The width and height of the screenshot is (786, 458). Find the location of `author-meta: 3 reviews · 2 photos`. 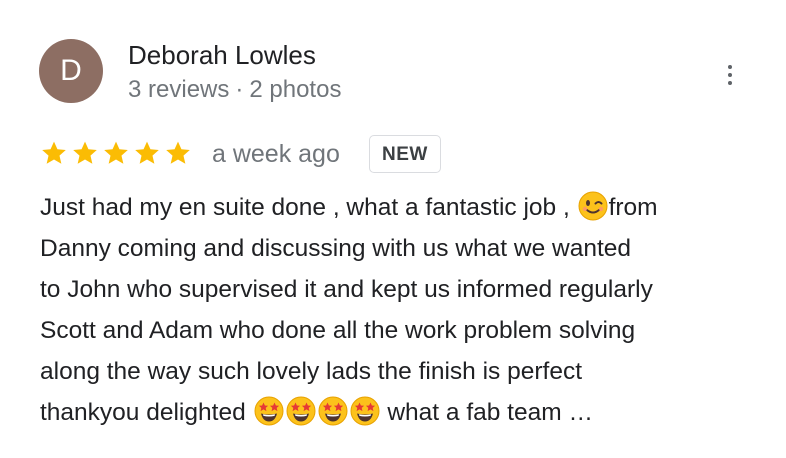

author-meta: 3 reviews · 2 photos is located at coordinates (234, 90).